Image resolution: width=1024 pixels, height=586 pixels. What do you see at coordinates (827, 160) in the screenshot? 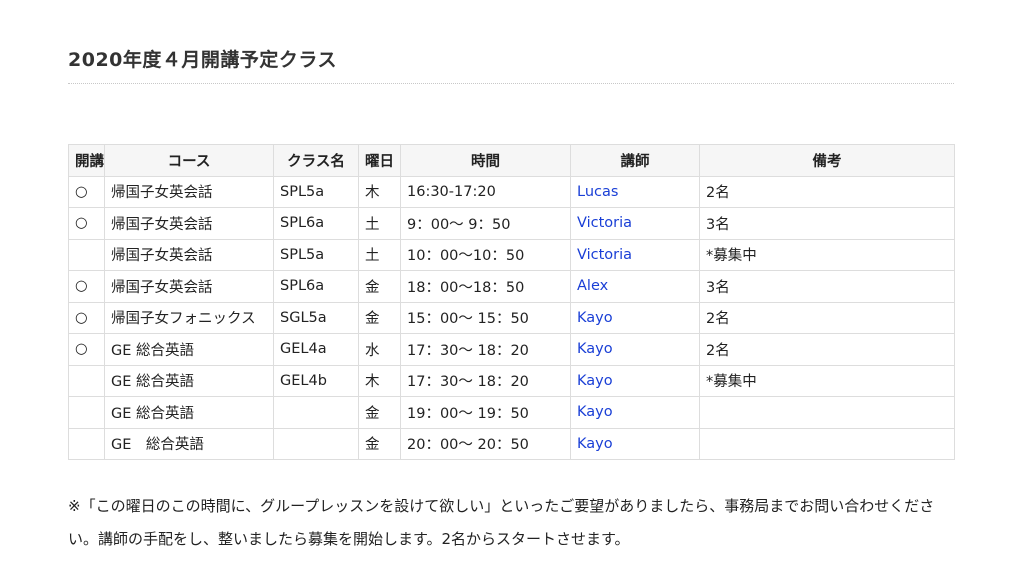
I see `col-header-remarks: 備考` at bounding box center [827, 160].